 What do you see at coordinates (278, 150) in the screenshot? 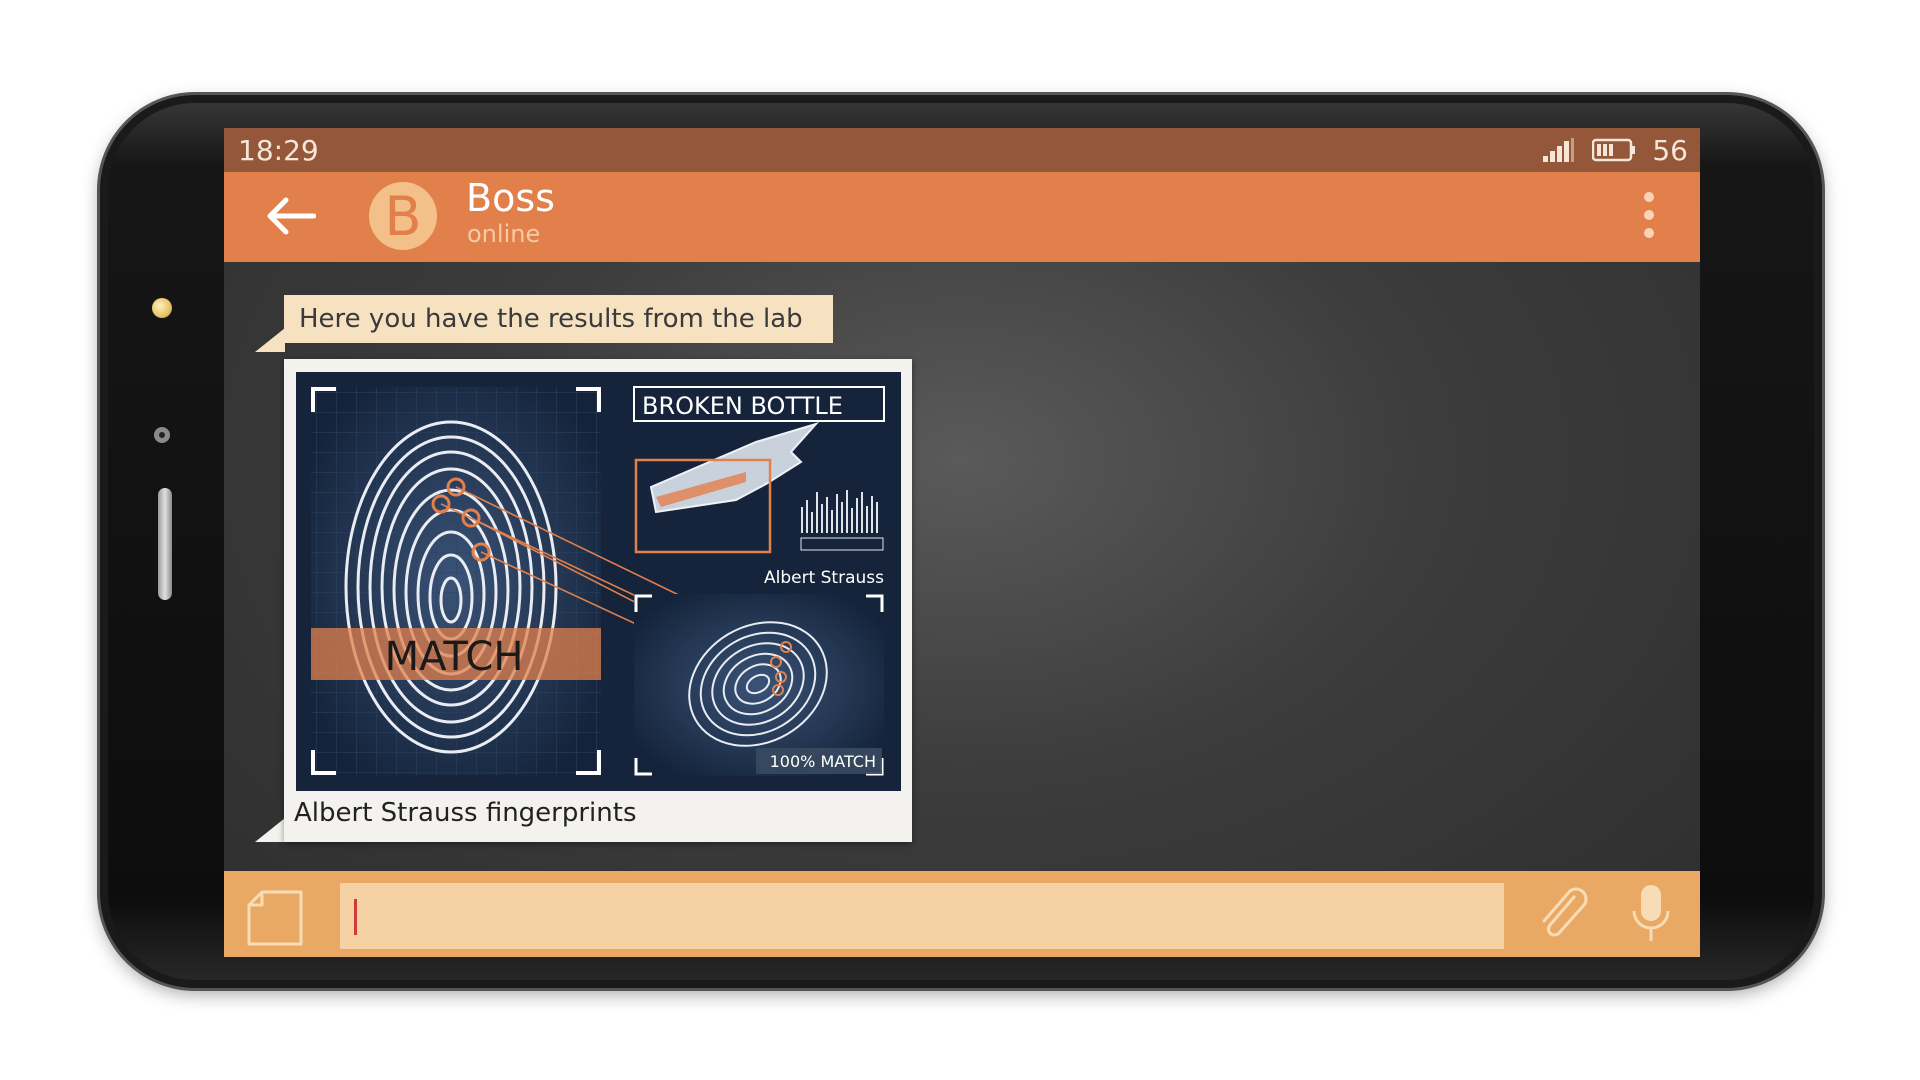
I see `status-time: 18:29` at bounding box center [278, 150].